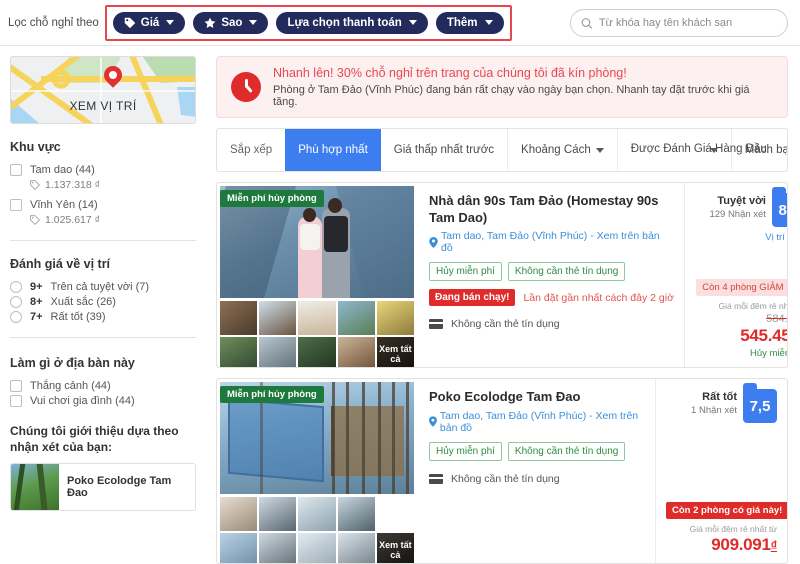 The height and width of the screenshot is (564, 800). I want to click on filter-pill-price: Giá, so click(149, 22).